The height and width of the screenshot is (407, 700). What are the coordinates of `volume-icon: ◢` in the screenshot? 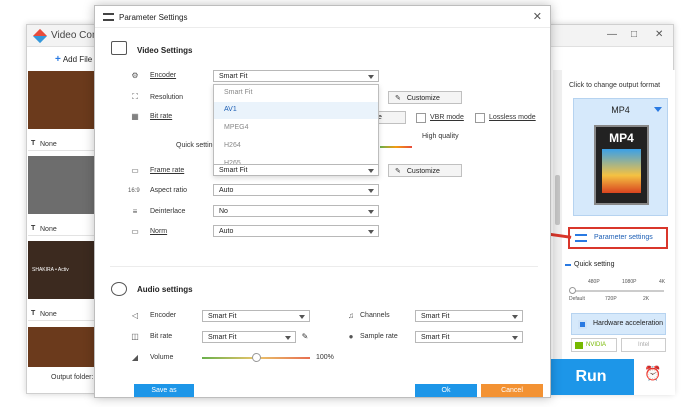 It's located at (135, 357).